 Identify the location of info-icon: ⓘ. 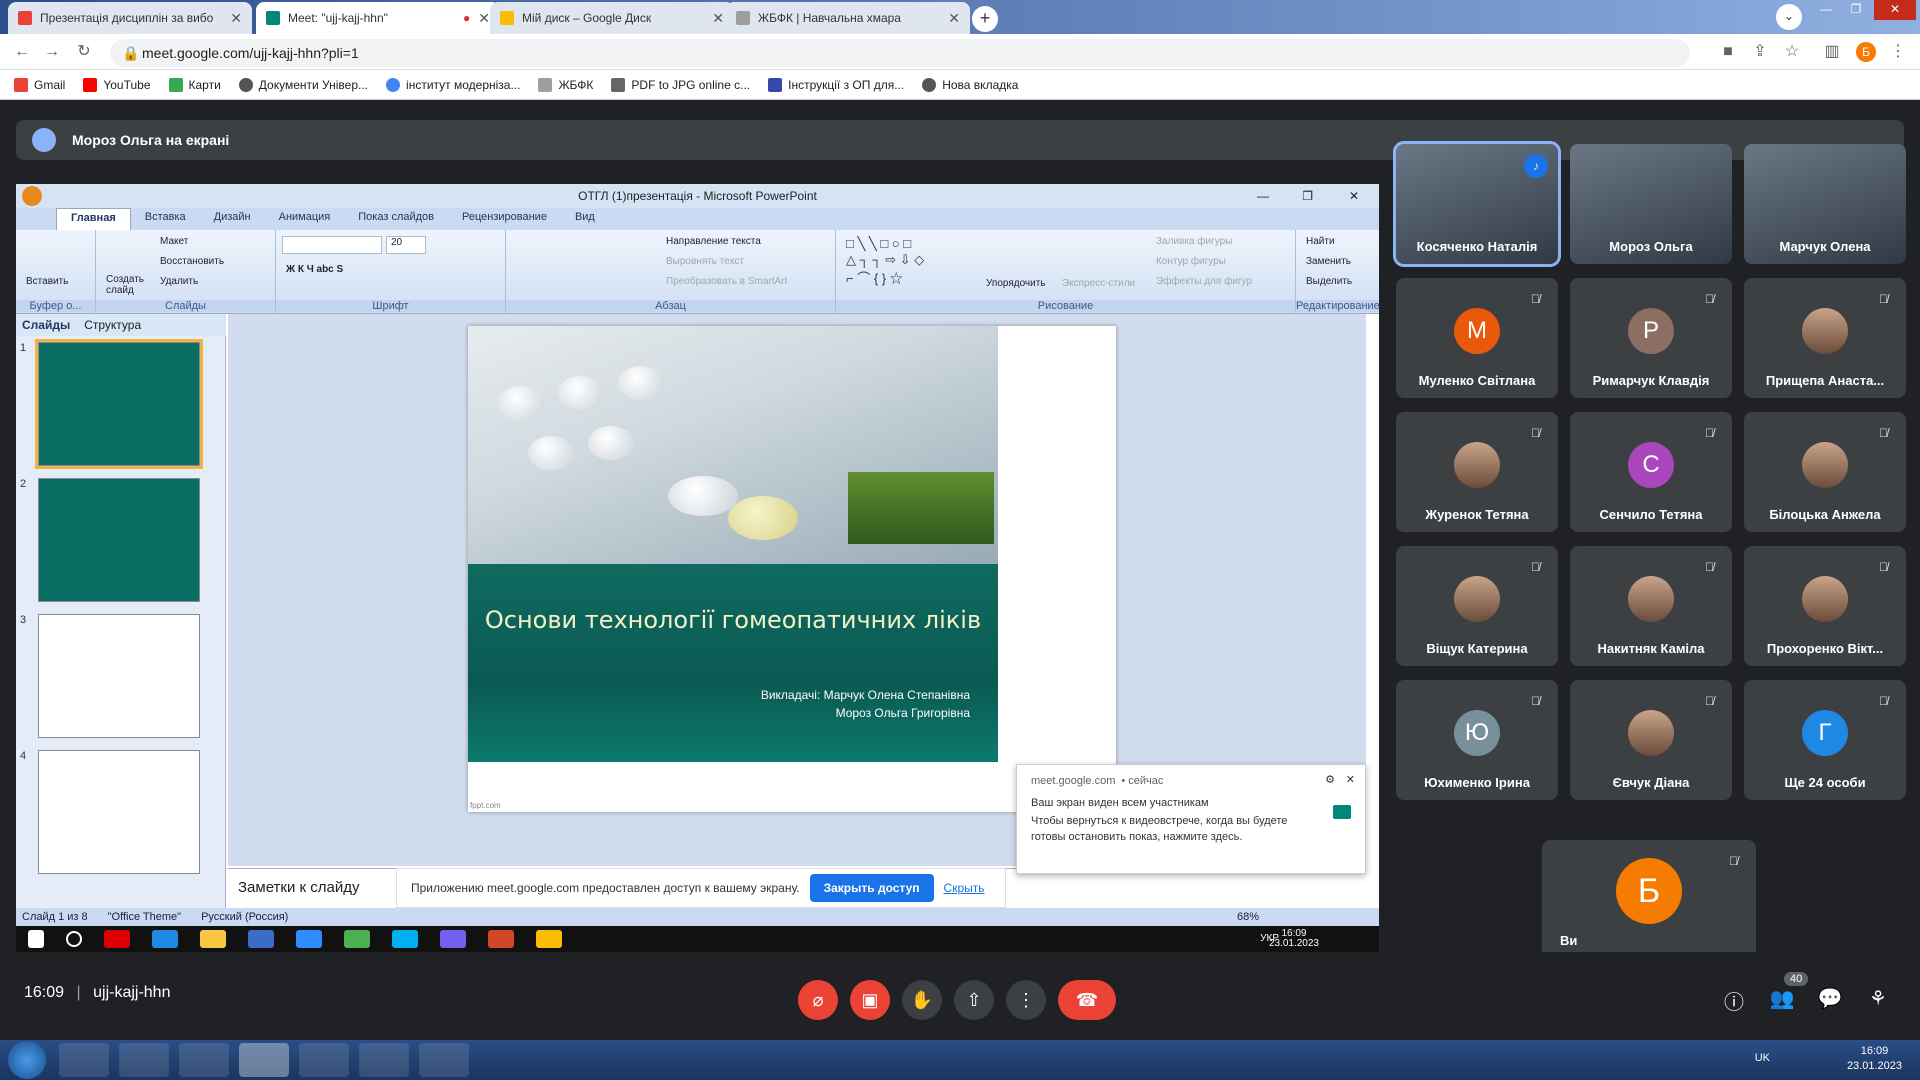
(1734, 1000).